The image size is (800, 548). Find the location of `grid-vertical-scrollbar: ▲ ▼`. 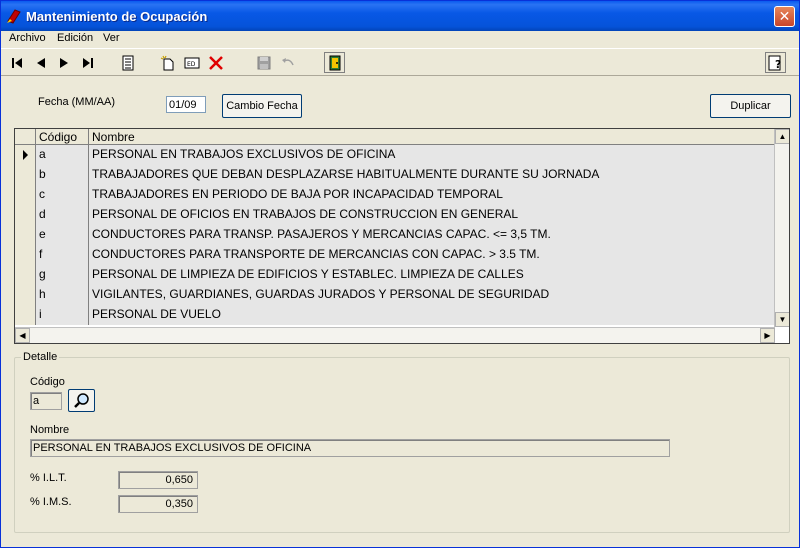

grid-vertical-scrollbar: ▲ ▼ is located at coordinates (781, 228).